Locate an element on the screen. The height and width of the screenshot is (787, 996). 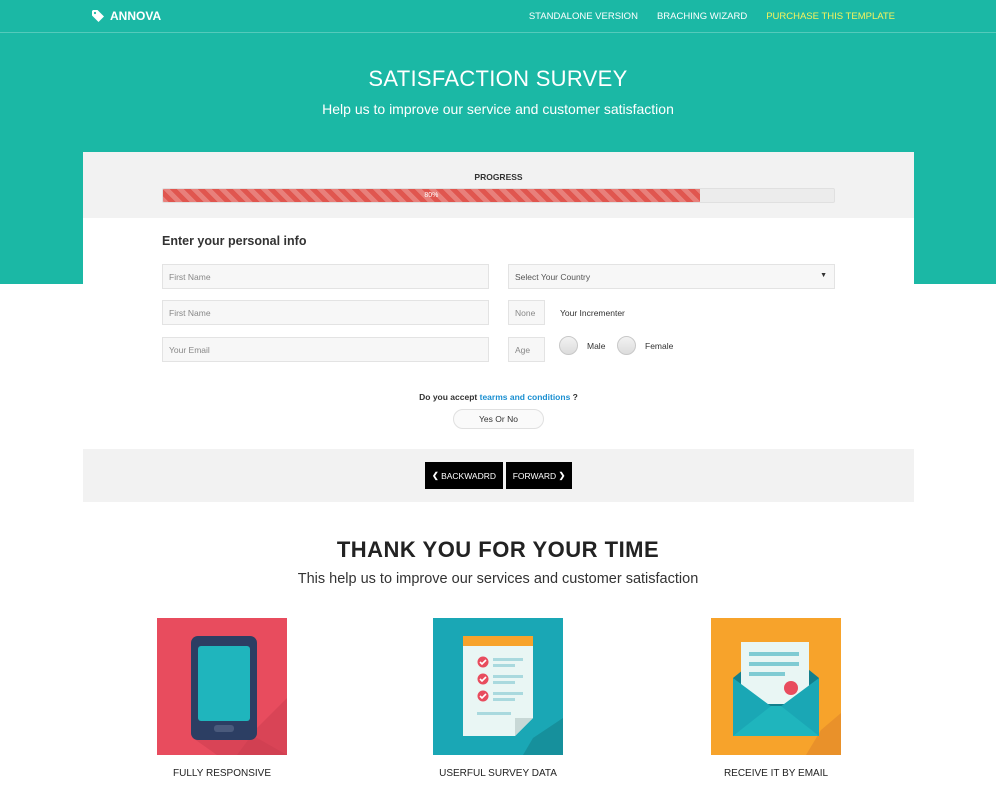
feature-email-label: RECEIVE IT BY EMAIL is located at coordinates (776, 773).